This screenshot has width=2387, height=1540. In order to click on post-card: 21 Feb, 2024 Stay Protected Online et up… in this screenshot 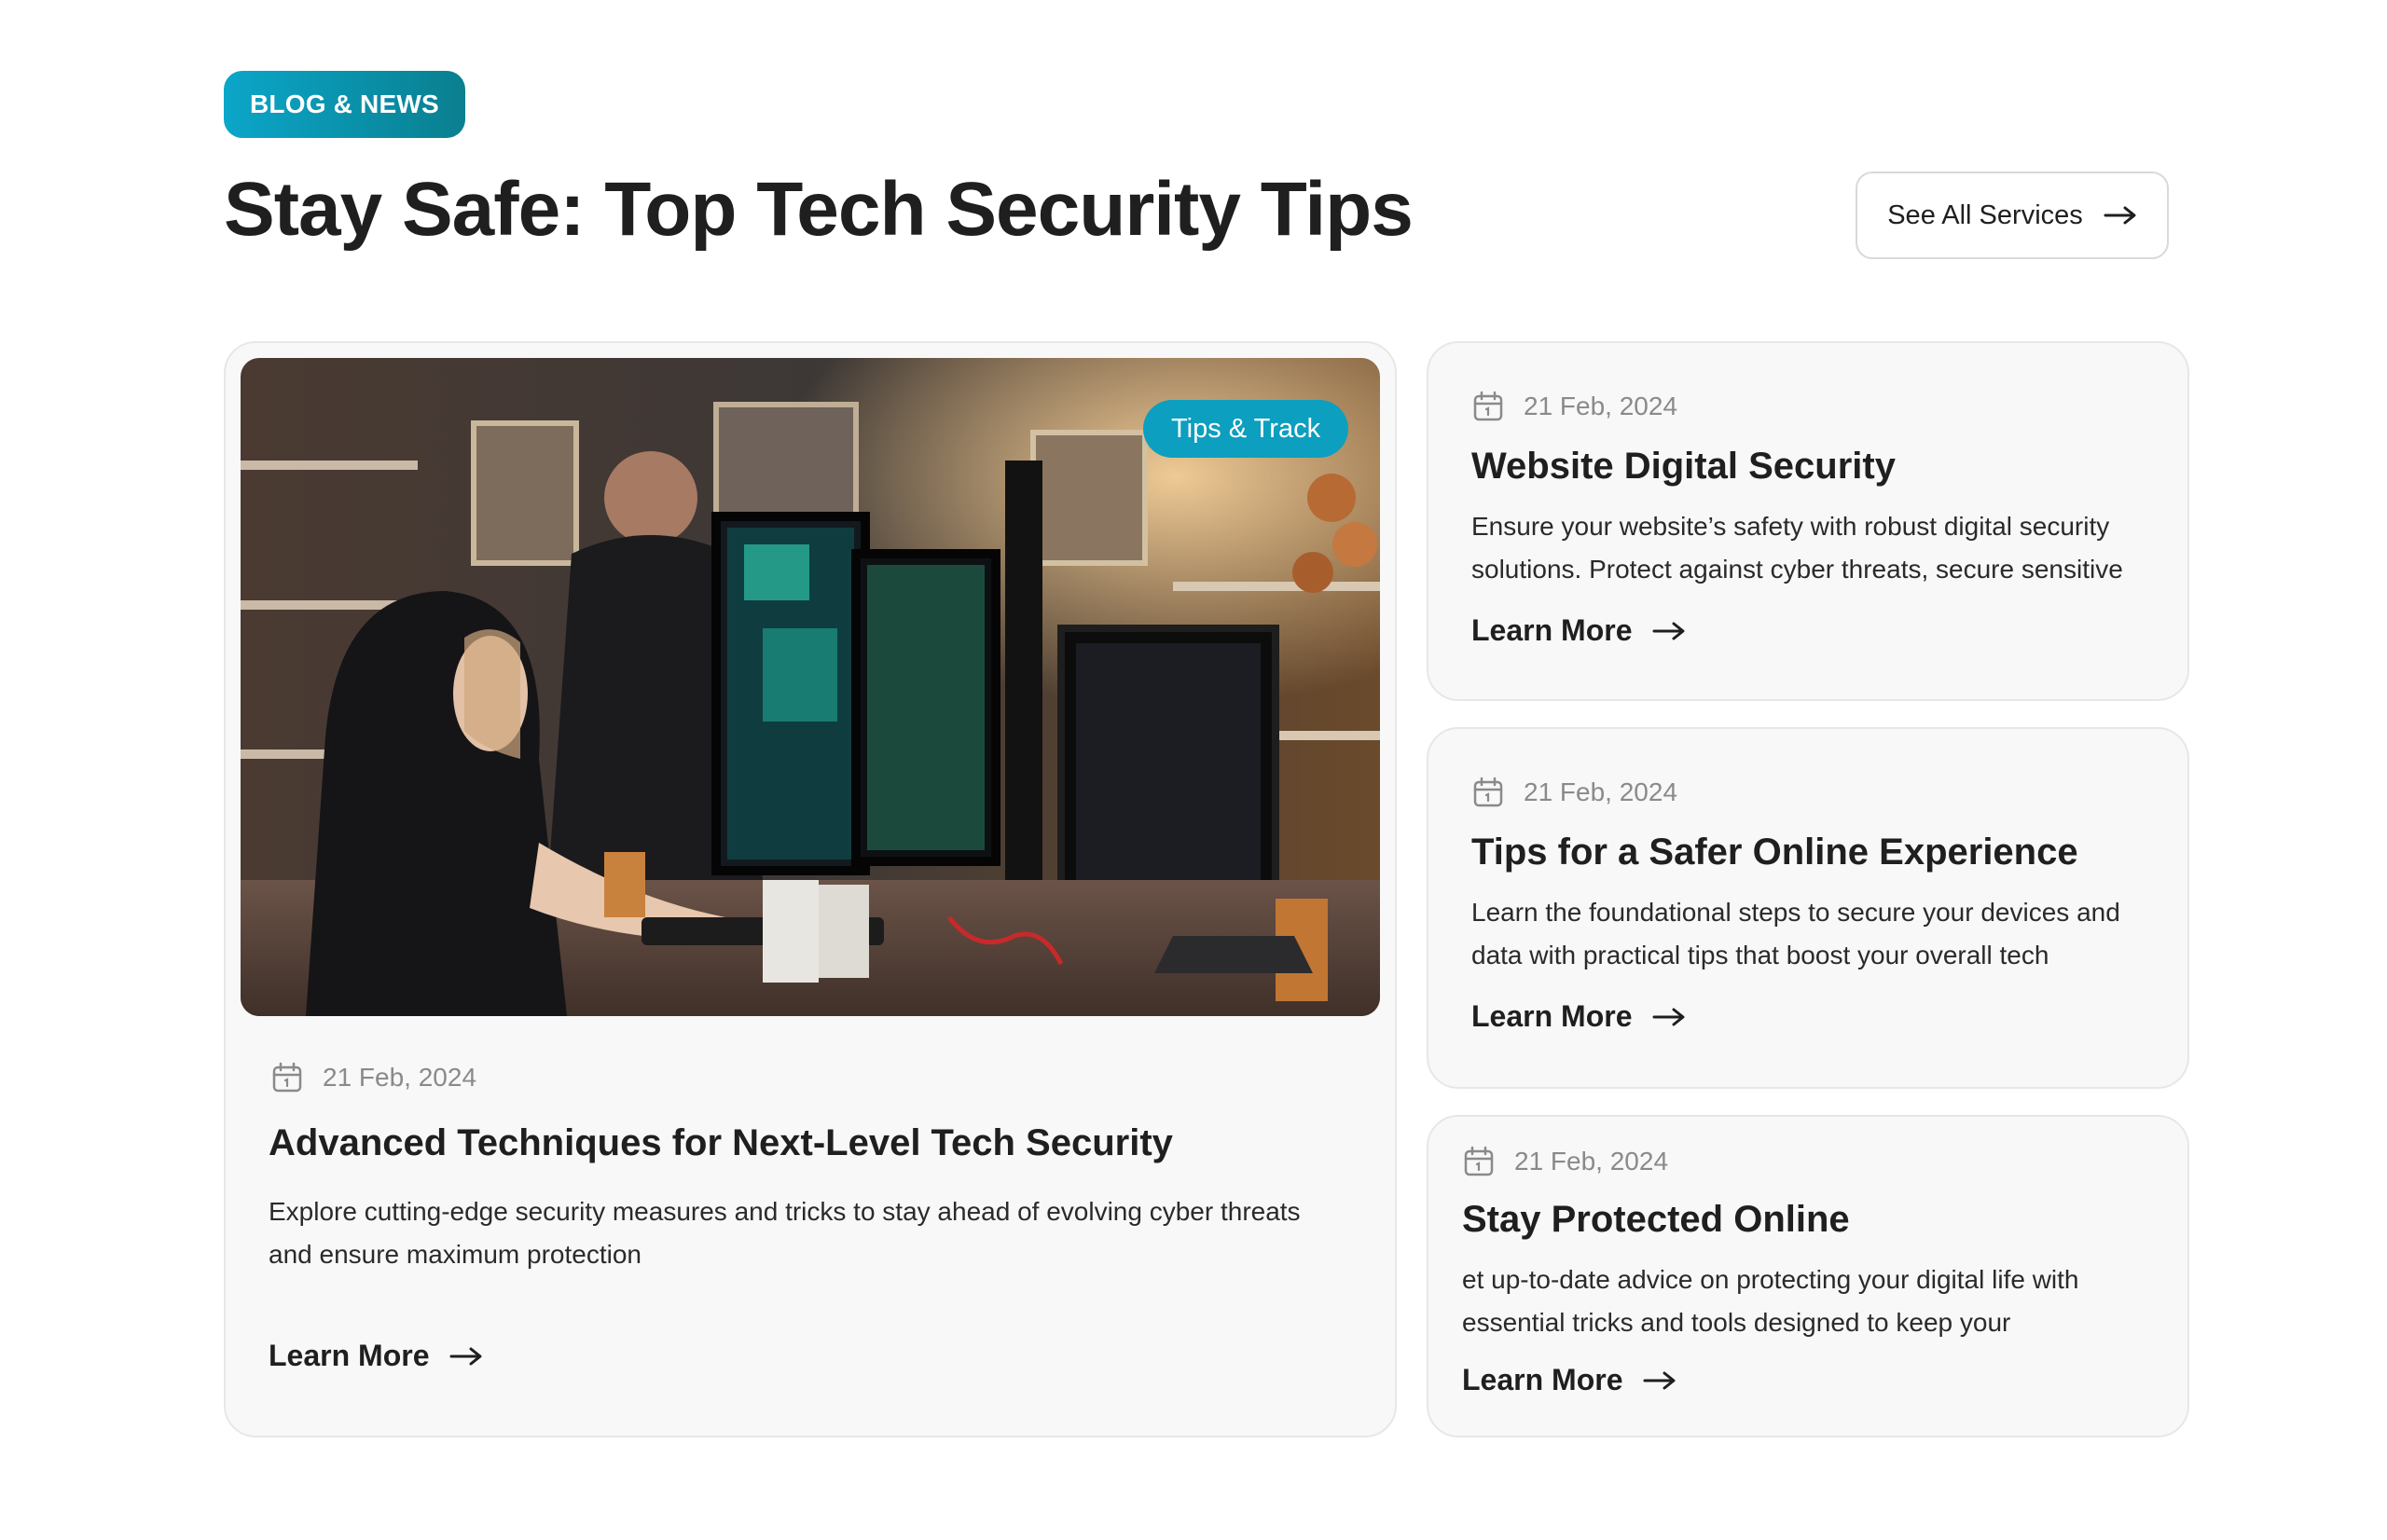, I will do `click(1808, 1276)`.